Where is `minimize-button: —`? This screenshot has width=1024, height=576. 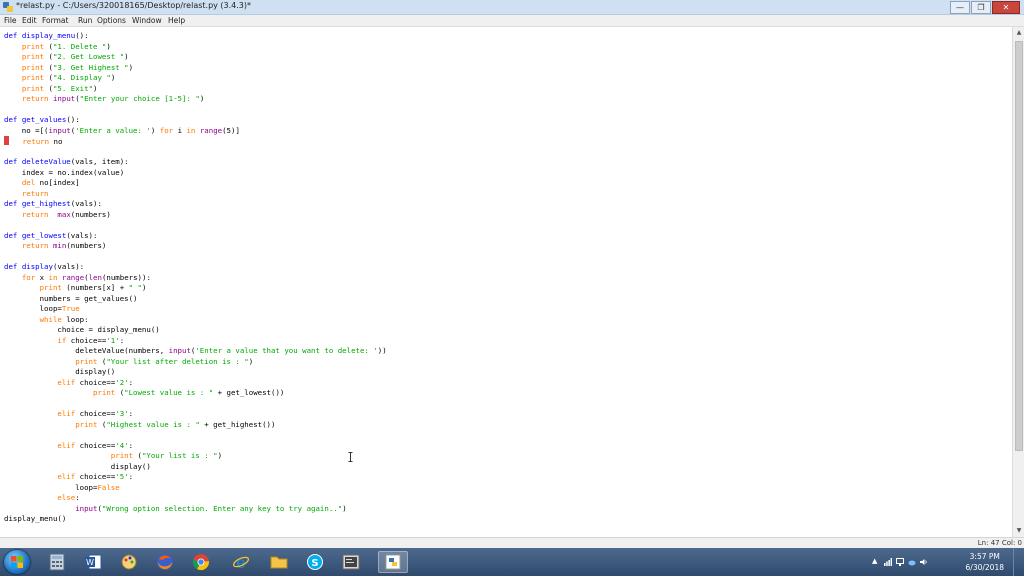
minimize-button: — is located at coordinates (960, 7).